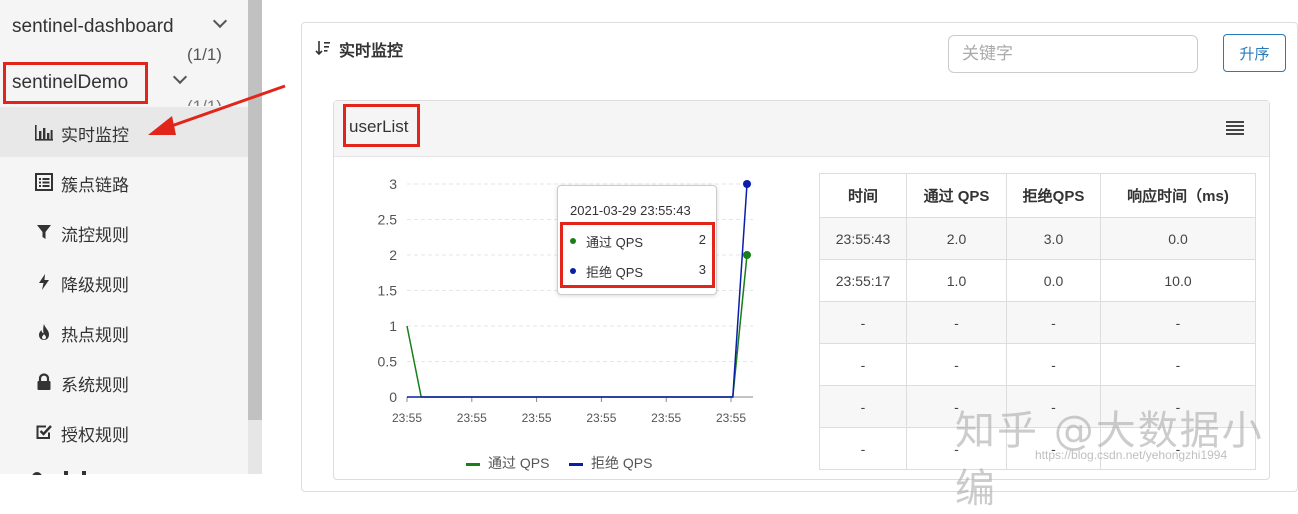  I want to click on sidebar-item-label: 实时监控, so click(95, 135).